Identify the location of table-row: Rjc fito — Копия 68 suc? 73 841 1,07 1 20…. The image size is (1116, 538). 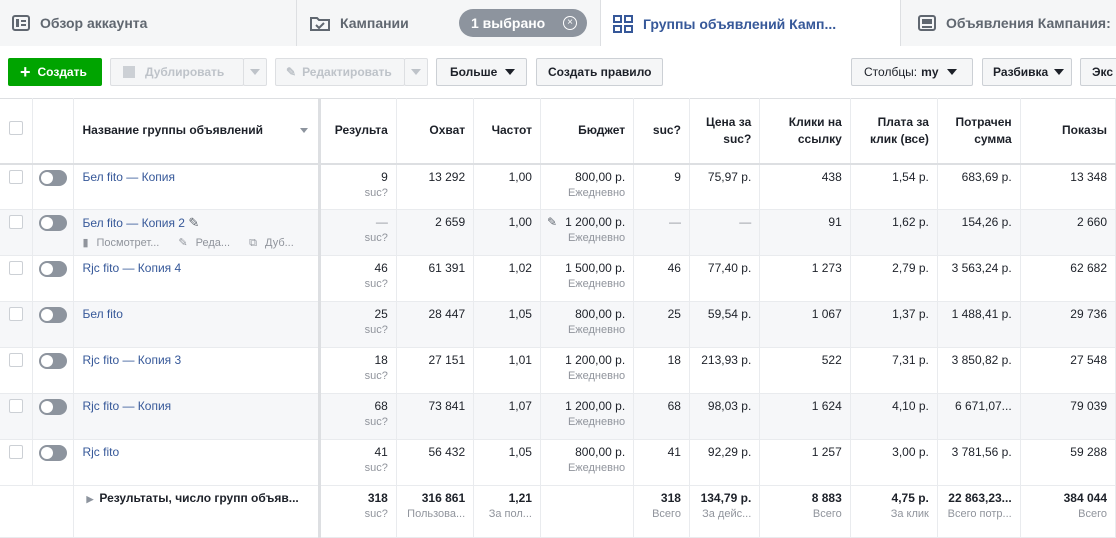
(558, 416).